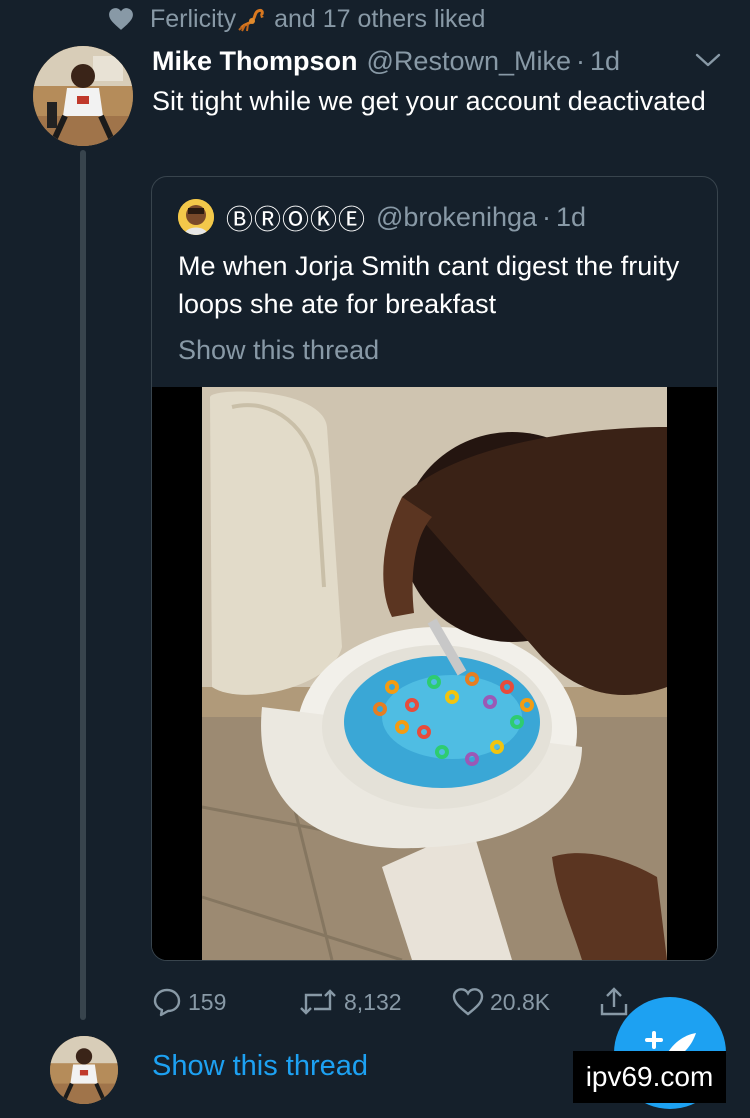  Describe the element at coordinates (255, 61) in the screenshot. I see `author-name: Mike Thompson` at that location.